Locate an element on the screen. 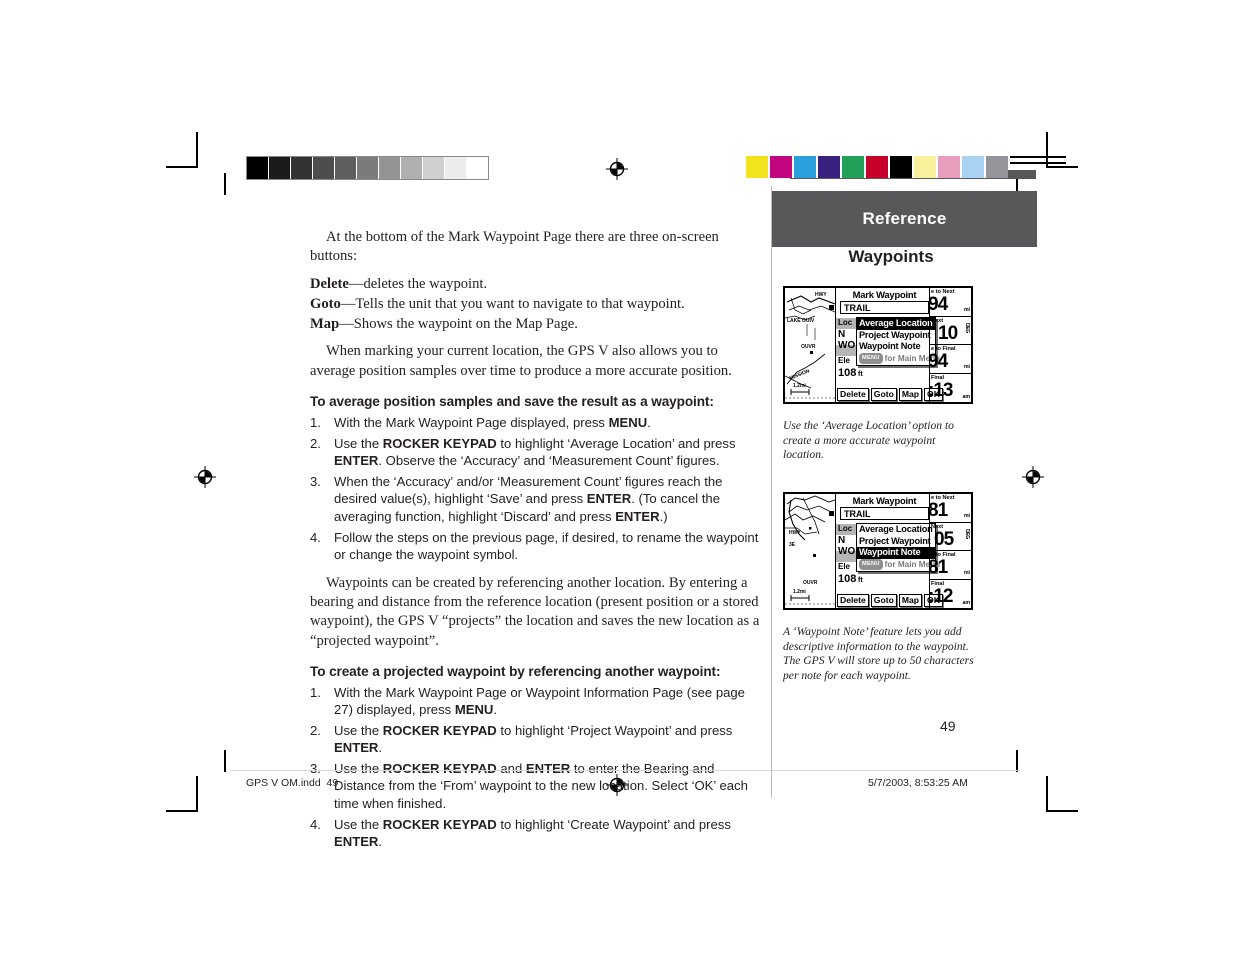  trim-mark-bottom-right is located at coordinates (1017, 761).